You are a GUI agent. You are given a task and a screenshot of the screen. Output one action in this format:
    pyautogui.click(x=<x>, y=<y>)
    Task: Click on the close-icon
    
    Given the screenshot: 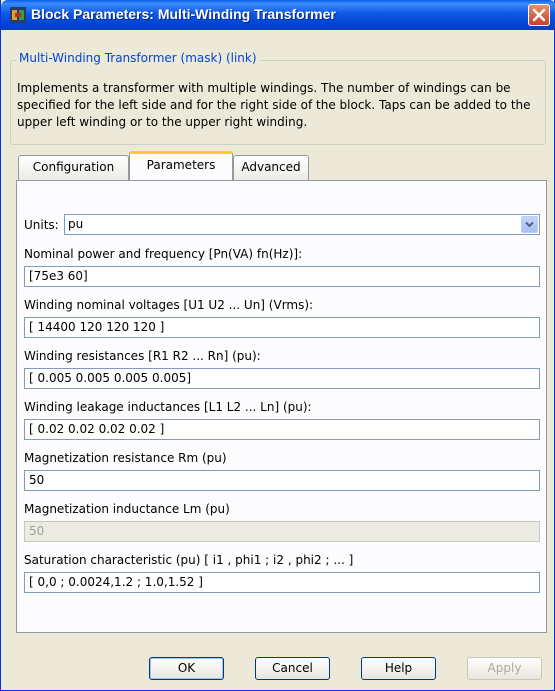 What is the action you would take?
    pyautogui.click(x=539, y=15)
    